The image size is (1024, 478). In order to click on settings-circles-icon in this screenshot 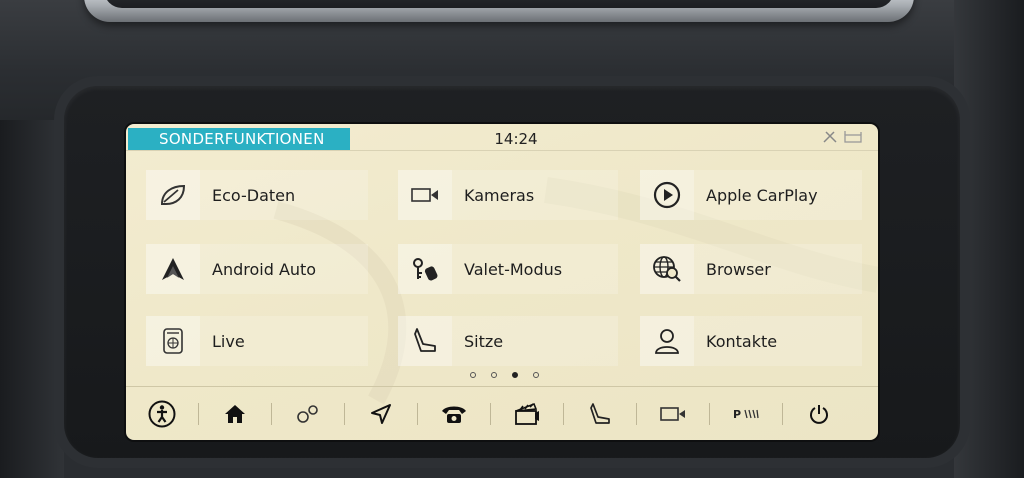, I will do `click(307, 414)`.